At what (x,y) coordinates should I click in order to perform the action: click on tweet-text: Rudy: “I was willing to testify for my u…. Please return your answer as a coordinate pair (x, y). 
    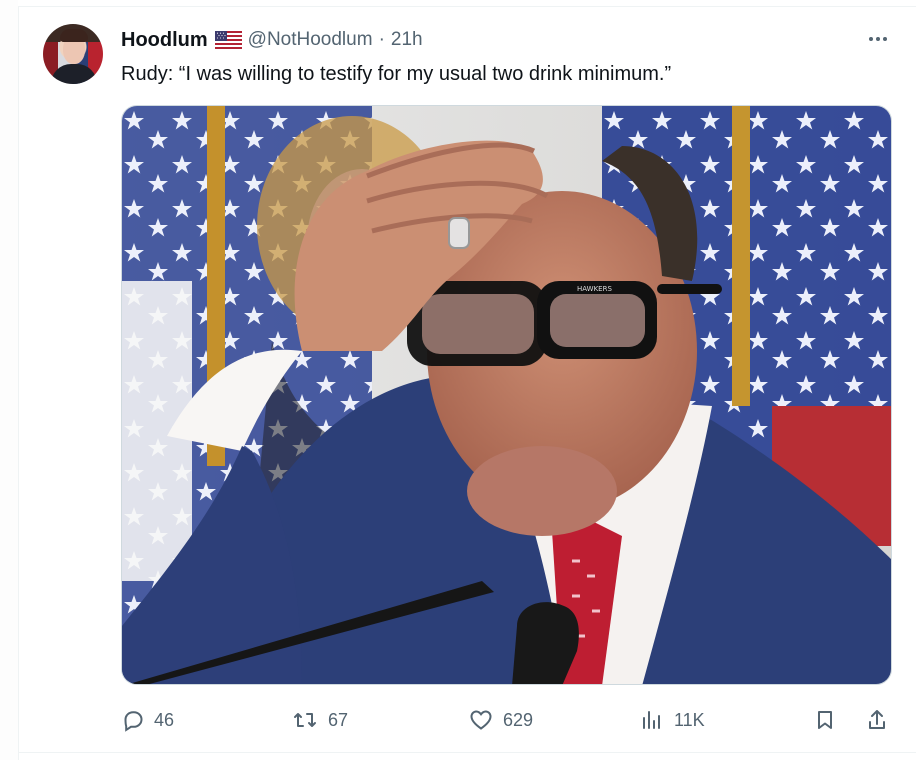
    Looking at the image, I should click on (396, 74).